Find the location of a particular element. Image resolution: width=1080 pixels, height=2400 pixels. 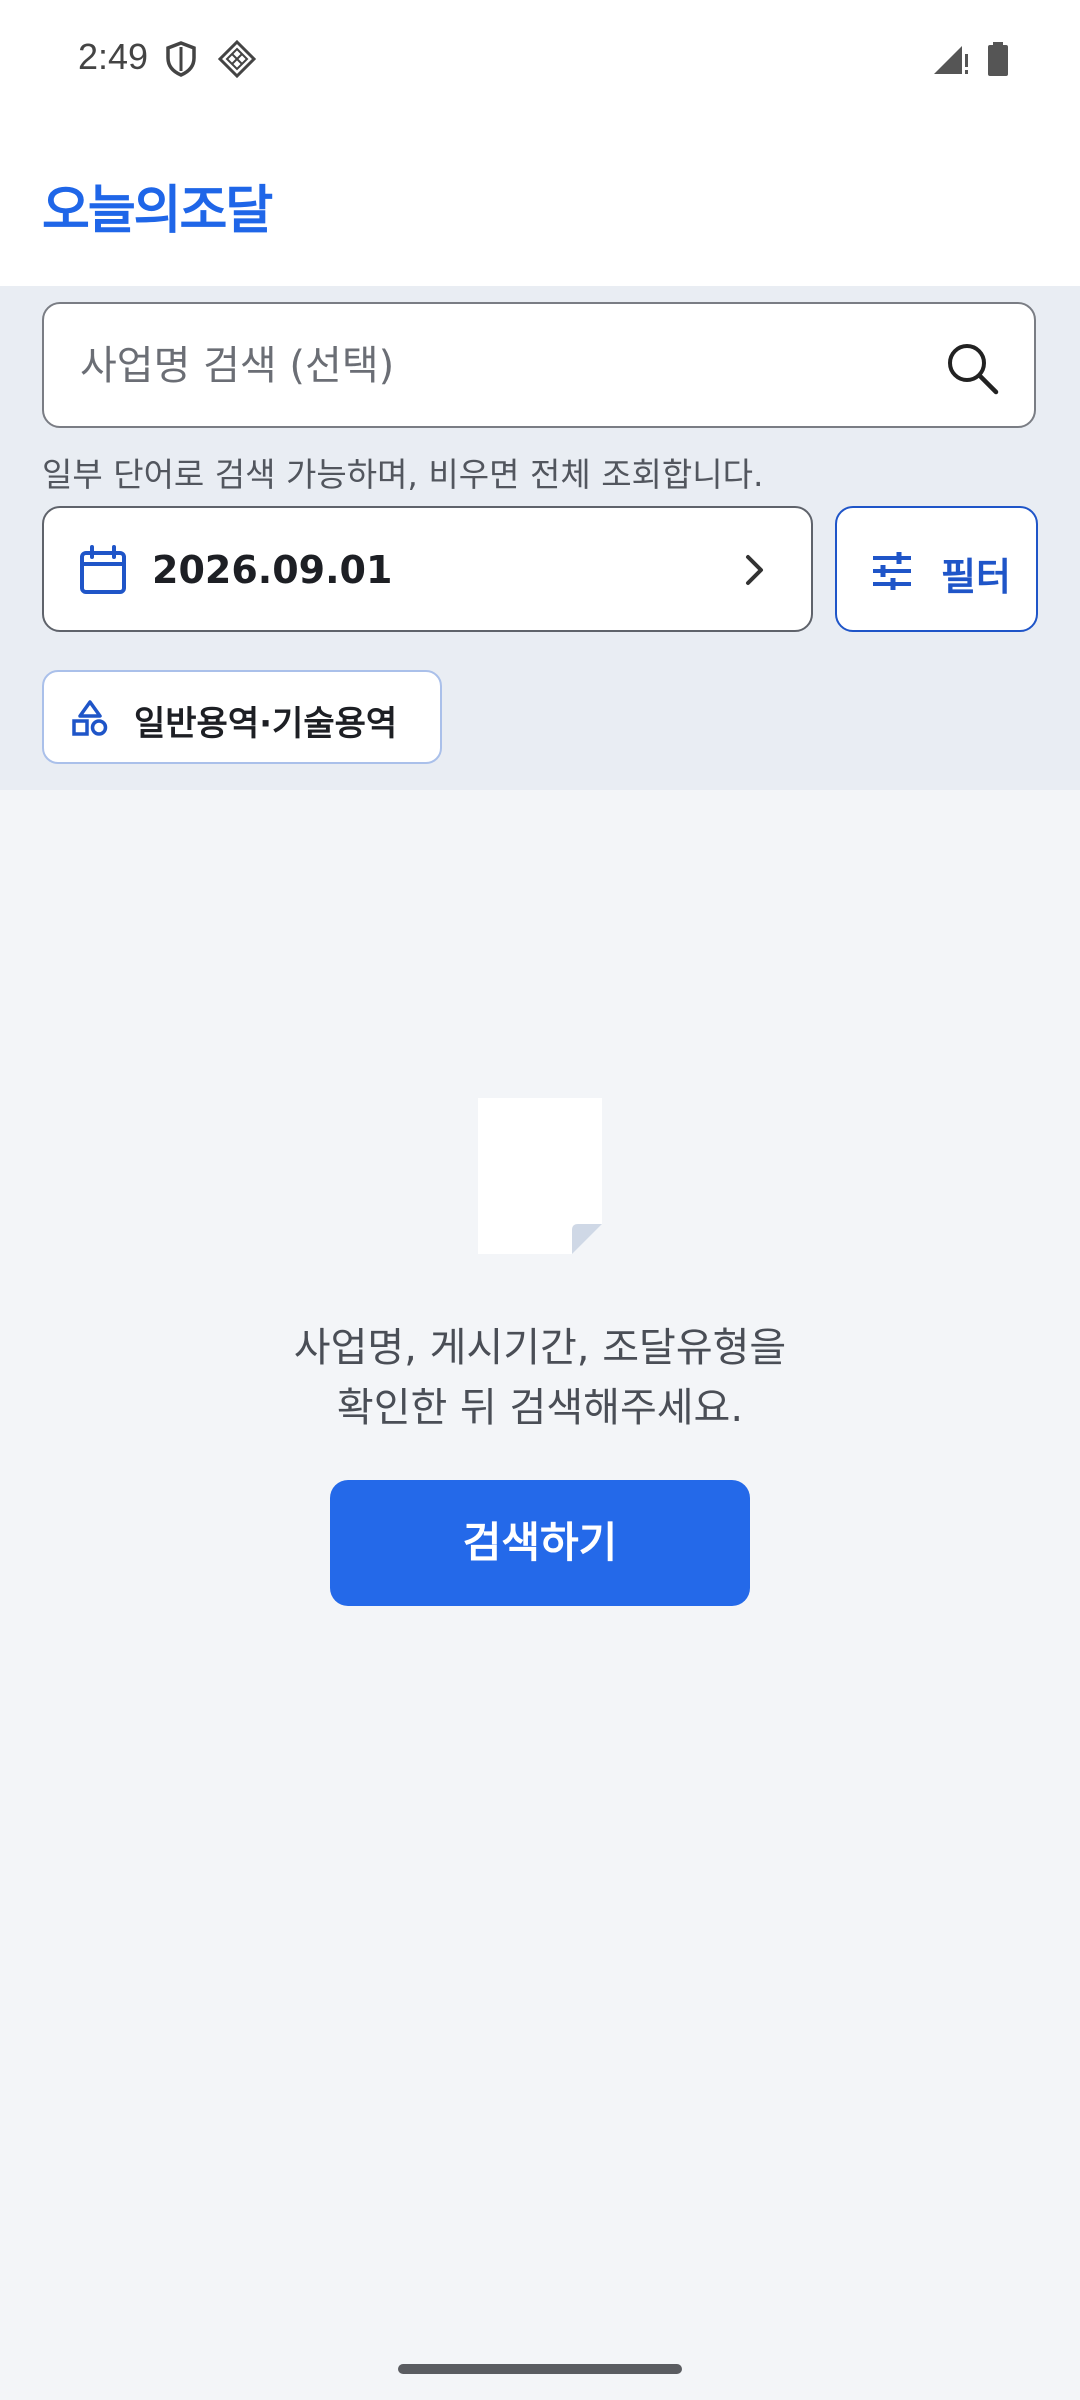

battery-icon is located at coordinates (998, 59).